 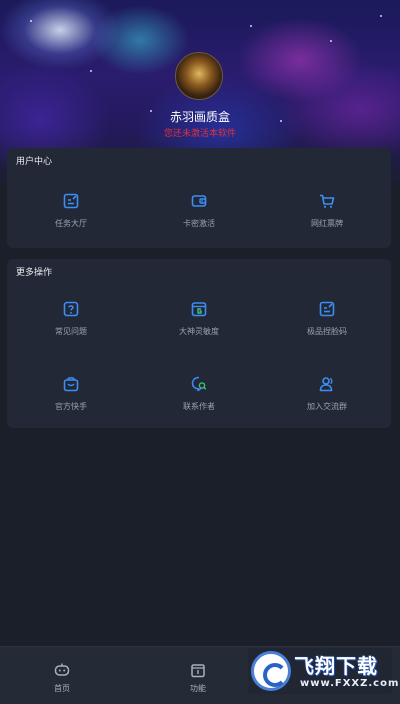 What do you see at coordinates (336, 666) in the screenshot?
I see `watermark-main: 飞翔下载` at bounding box center [336, 666].